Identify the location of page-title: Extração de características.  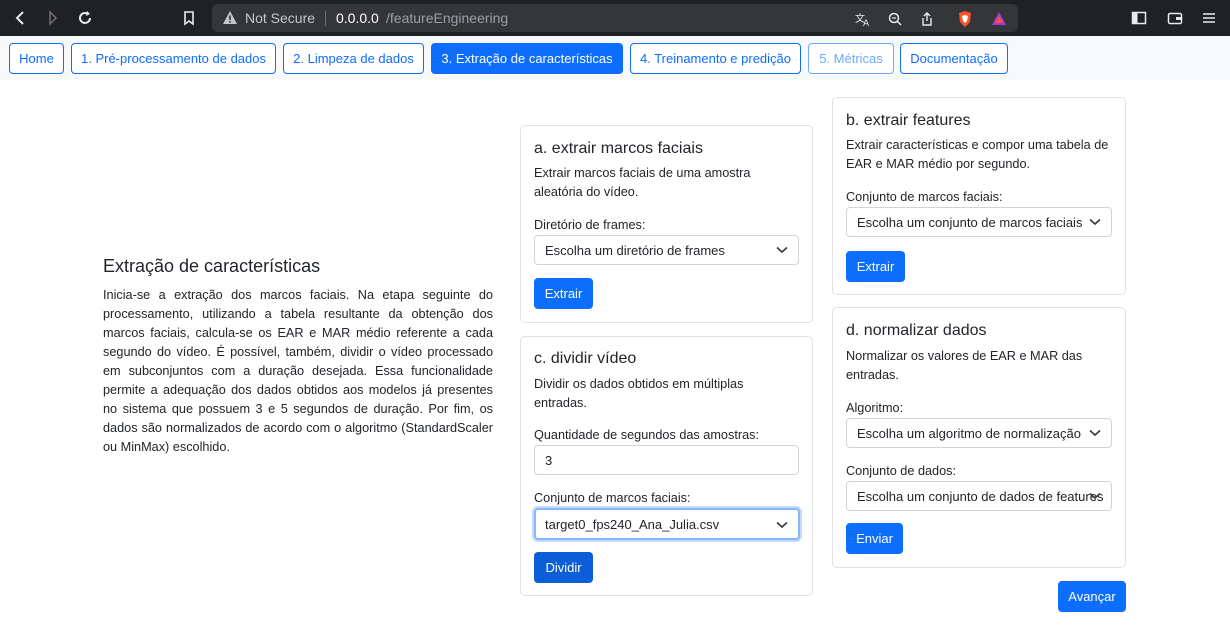
(212, 266).